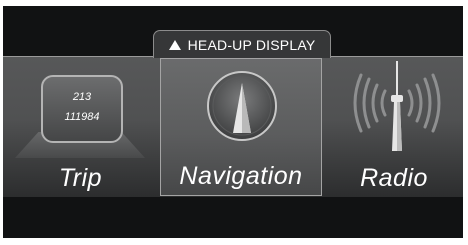  What do you see at coordinates (82, 117) in the screenshot?
I see `odometer-total-value: 111984` at bounding box center [82, 117].